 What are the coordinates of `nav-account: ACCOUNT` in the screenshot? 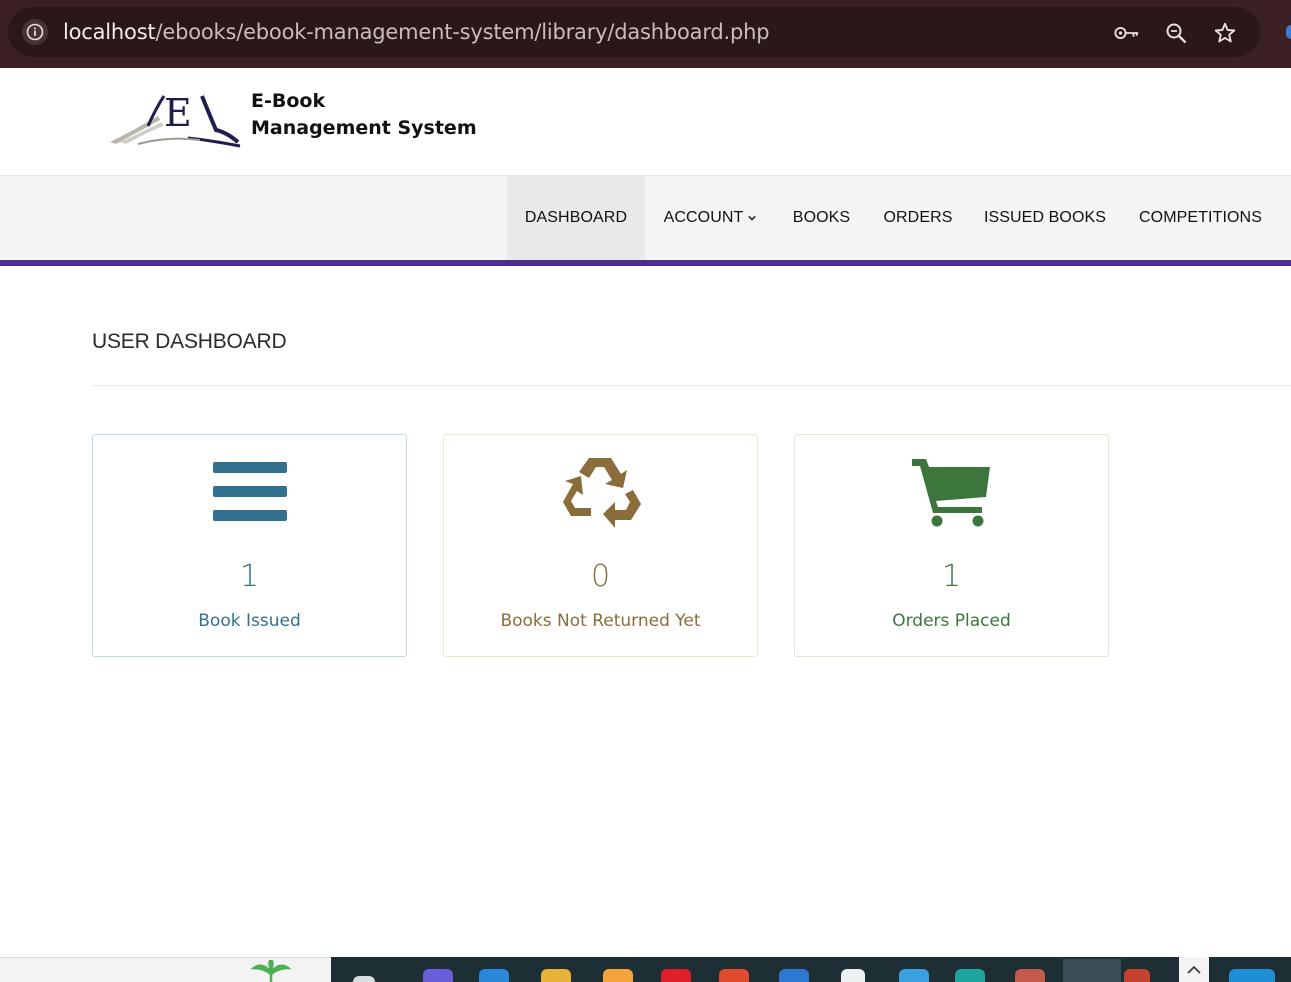 It's located at (710, 218).